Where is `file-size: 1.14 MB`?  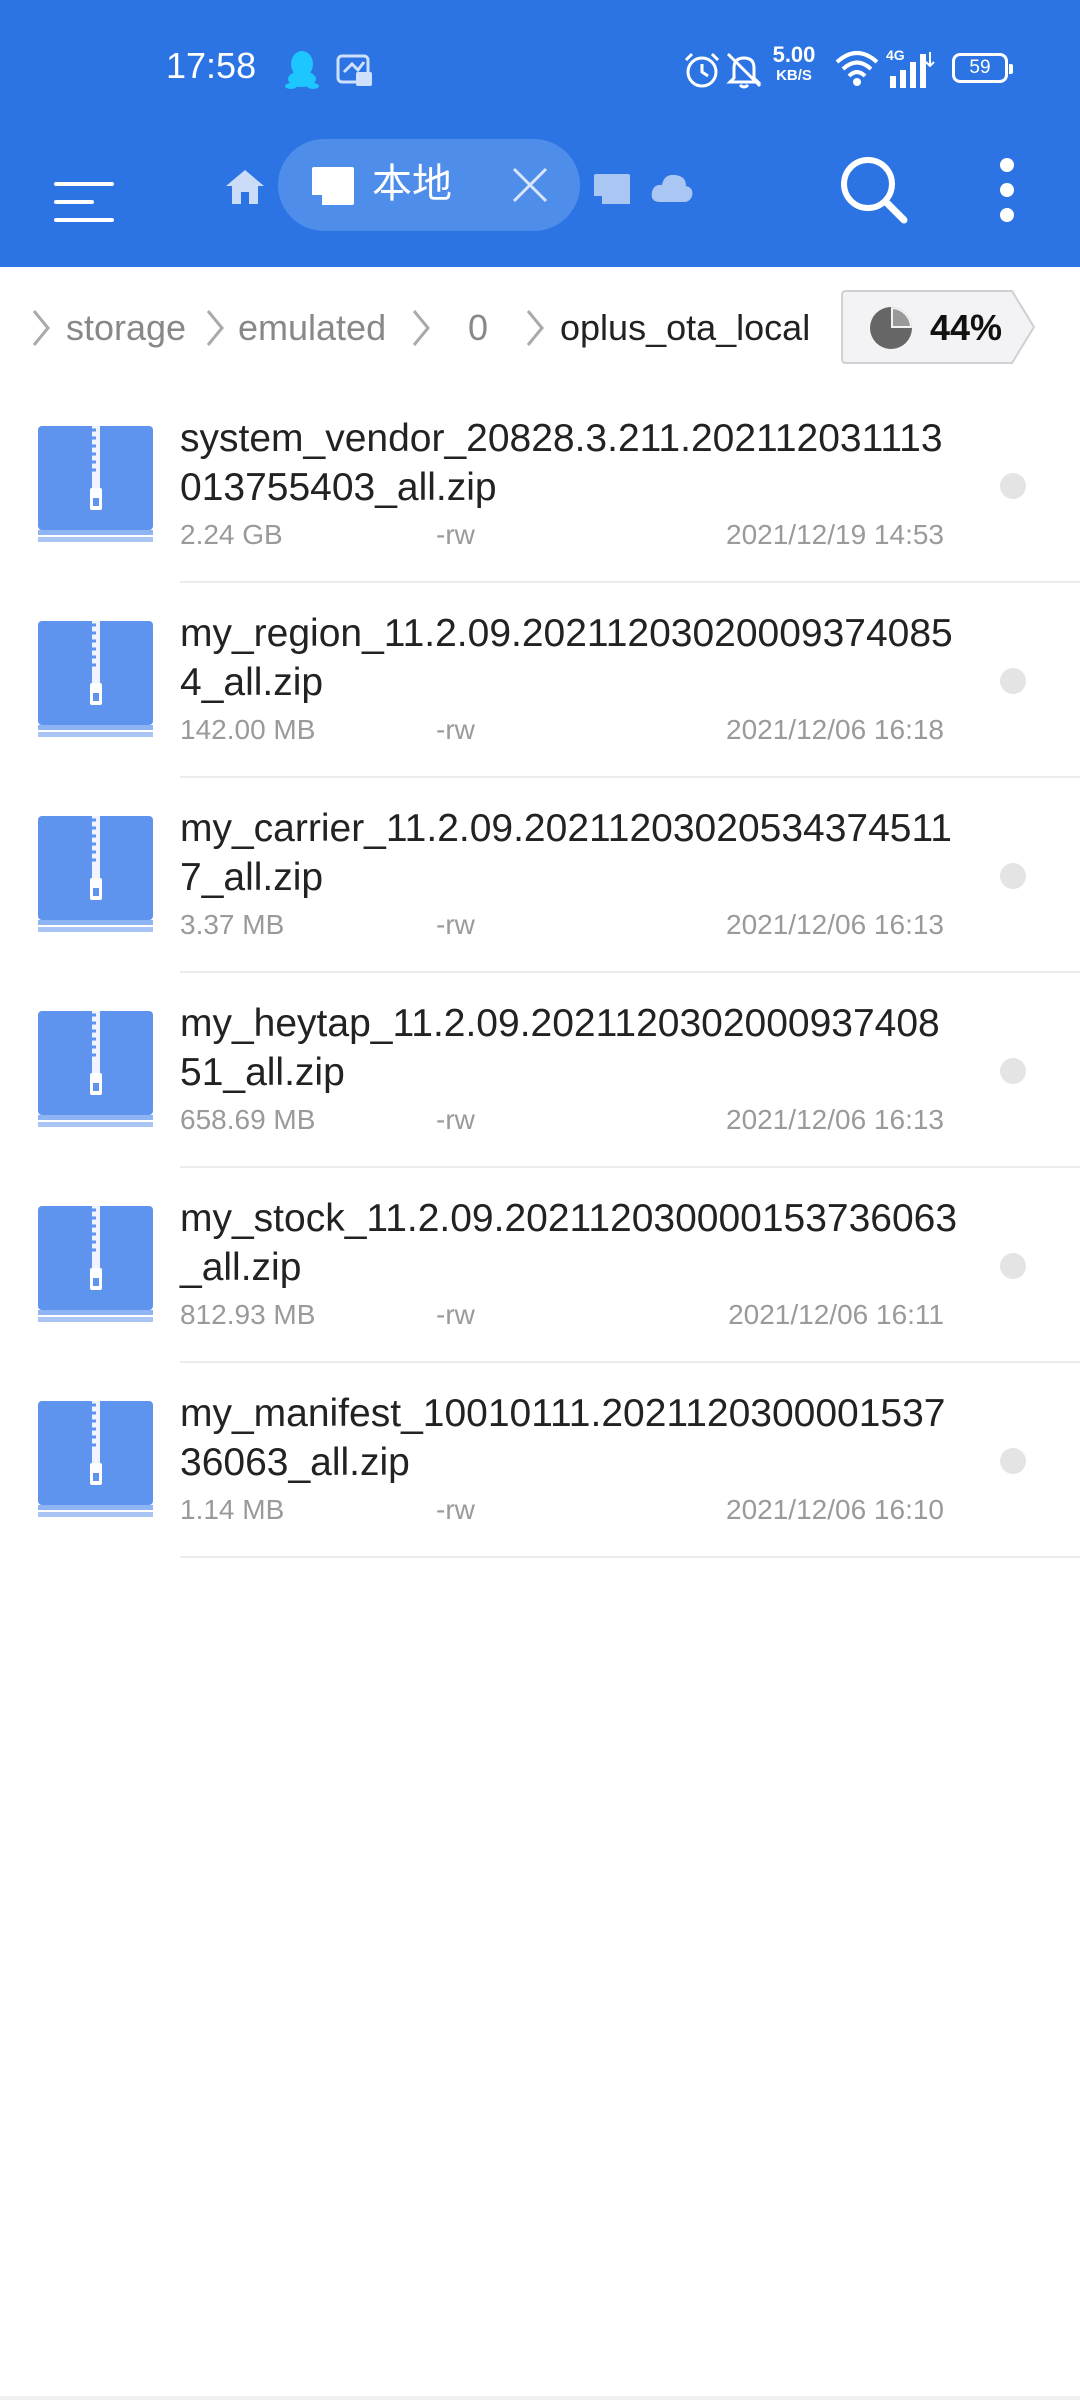 file-size: 1.14 MB is located at coordinates (232, 1509).